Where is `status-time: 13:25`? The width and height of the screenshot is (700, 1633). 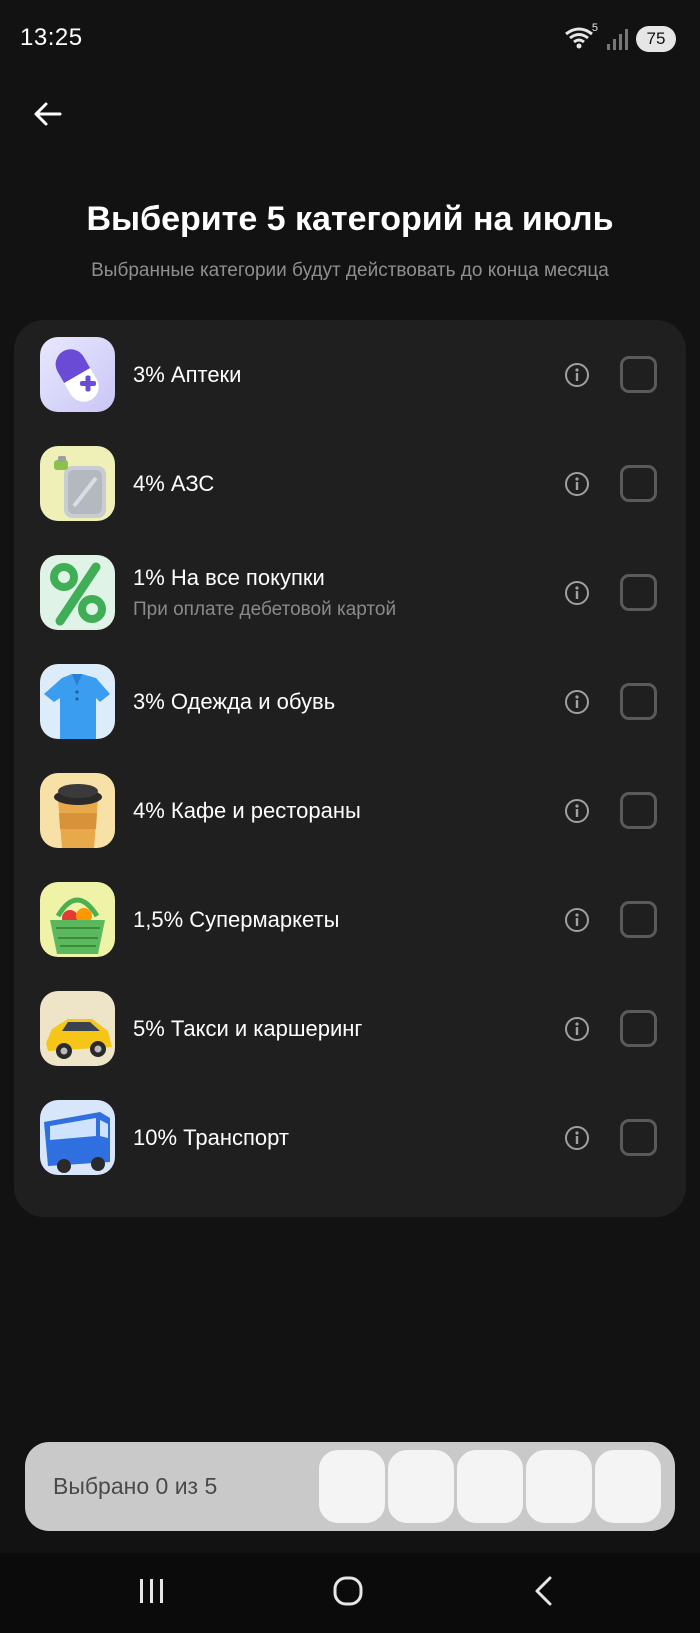
status-time: 13:25 is located at coordinates (51, 37).